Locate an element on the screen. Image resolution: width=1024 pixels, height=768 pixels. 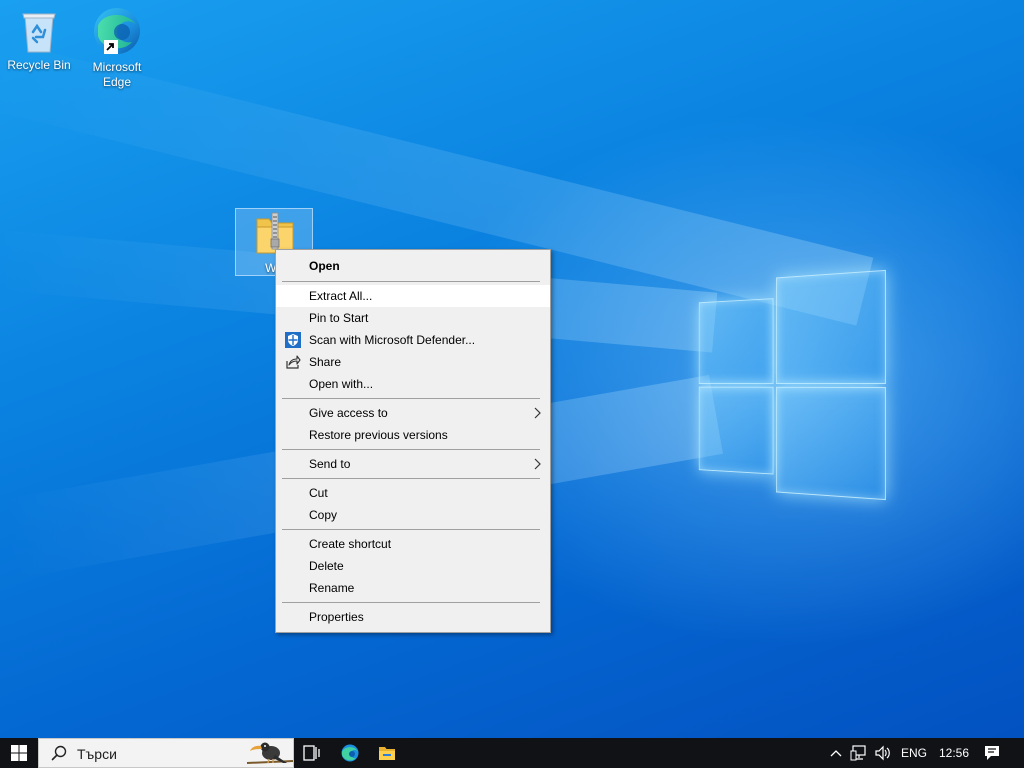
windows-logo-wallpaper is located at coordinates (792, 385).